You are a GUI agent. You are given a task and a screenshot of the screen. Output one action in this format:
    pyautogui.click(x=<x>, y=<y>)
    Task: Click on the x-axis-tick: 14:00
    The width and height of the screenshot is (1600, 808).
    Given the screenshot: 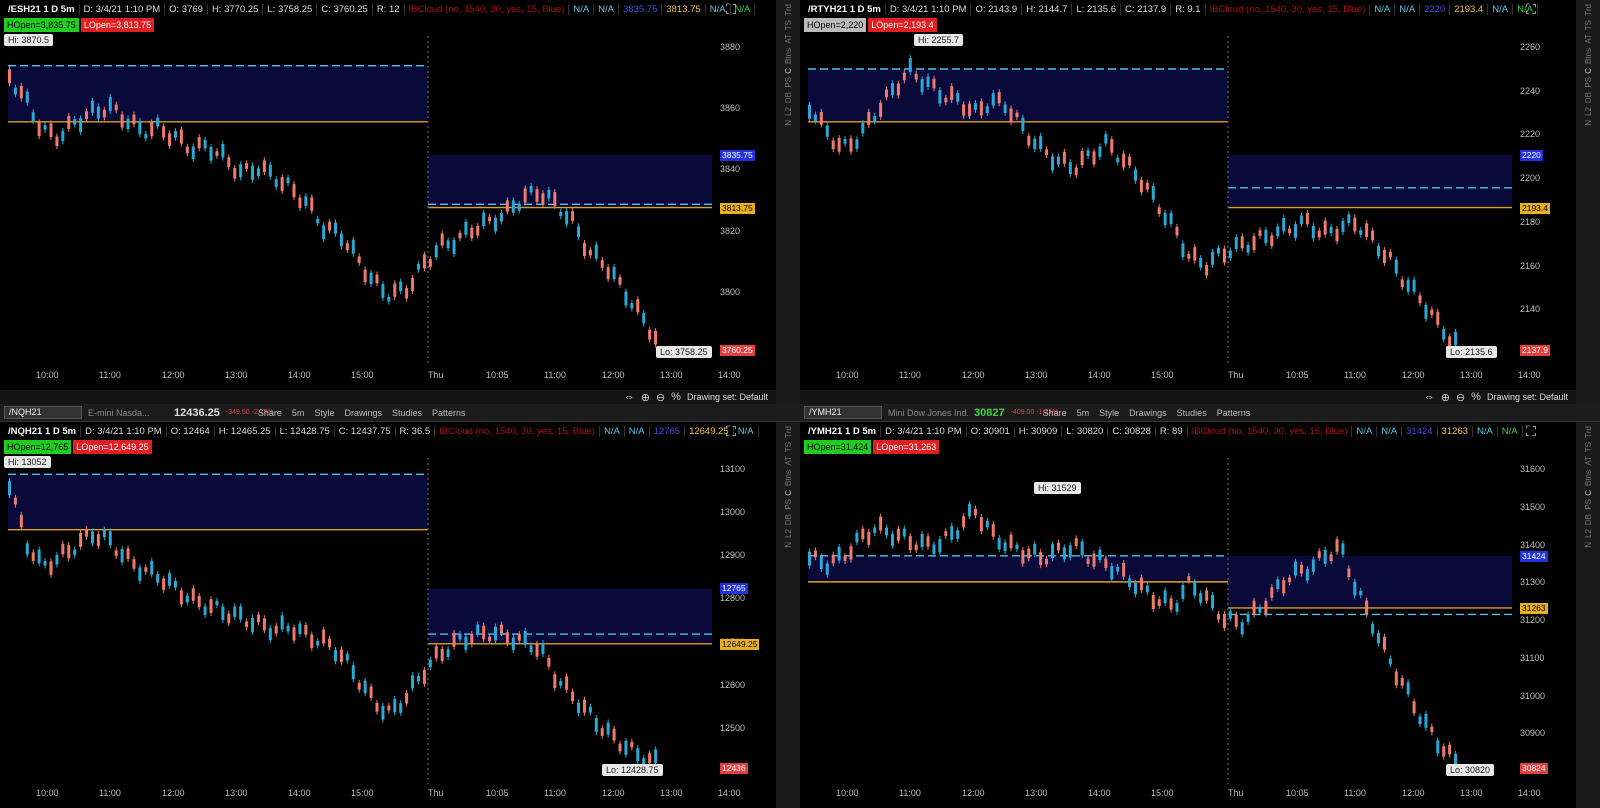 What is the action you would take?
    pyautogui.click(x=299, y=793)
    